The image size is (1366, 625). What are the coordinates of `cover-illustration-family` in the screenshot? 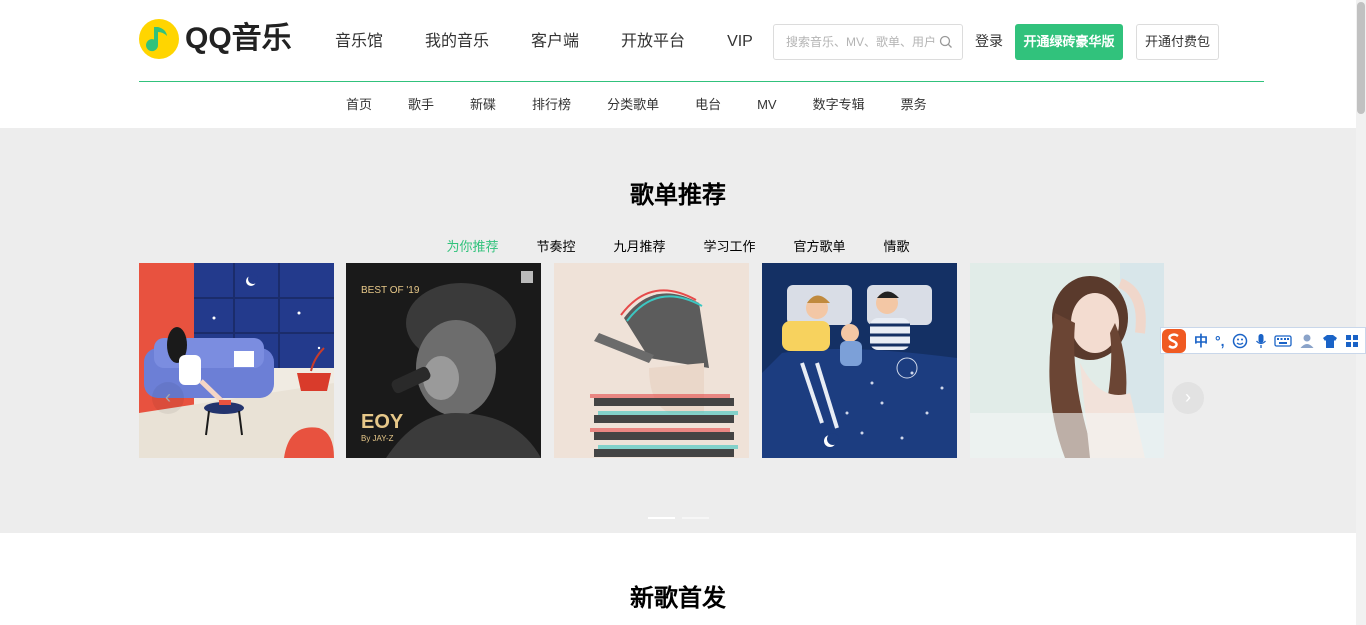 It's located at (859, 360).